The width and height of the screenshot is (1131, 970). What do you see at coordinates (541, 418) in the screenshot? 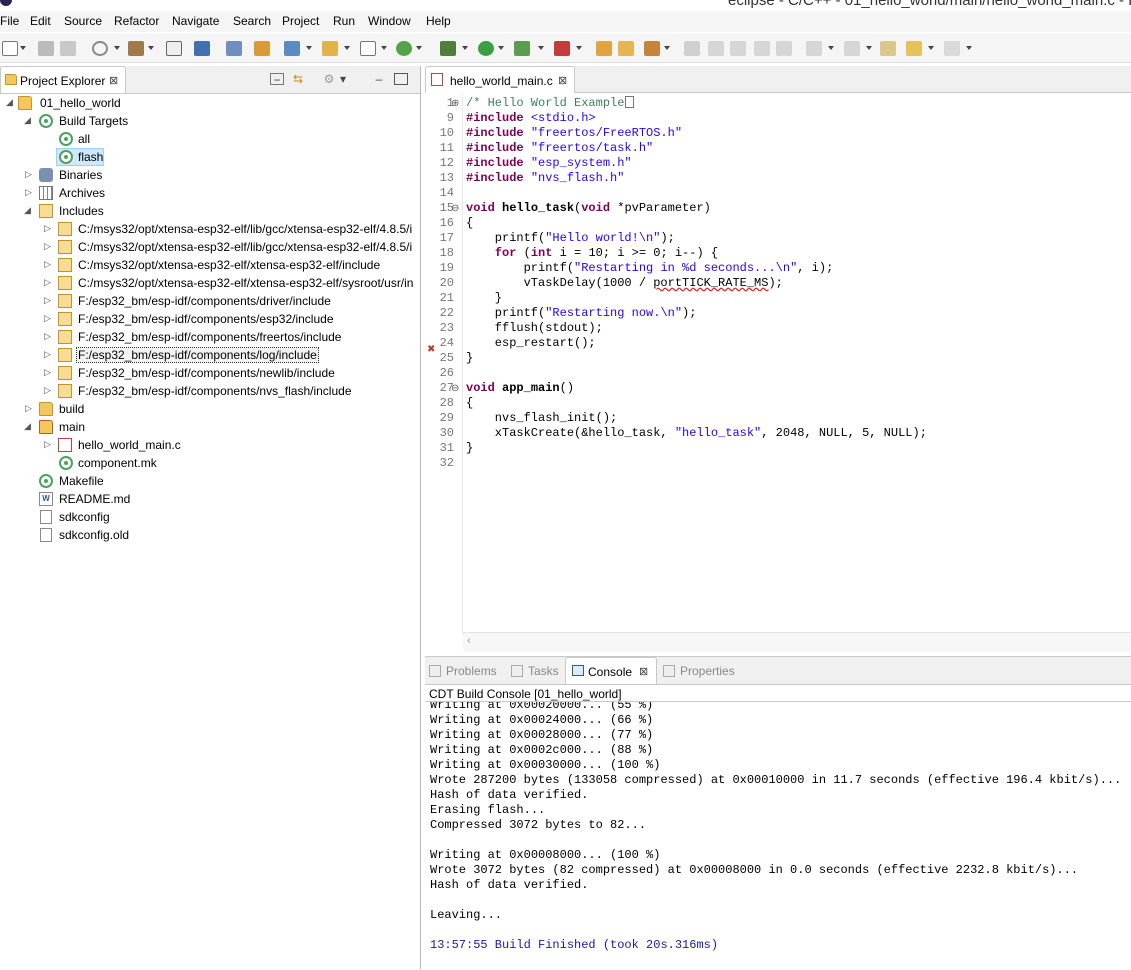
I see `code-line: nvs_flash_init();` at bounding box center [541, 418].